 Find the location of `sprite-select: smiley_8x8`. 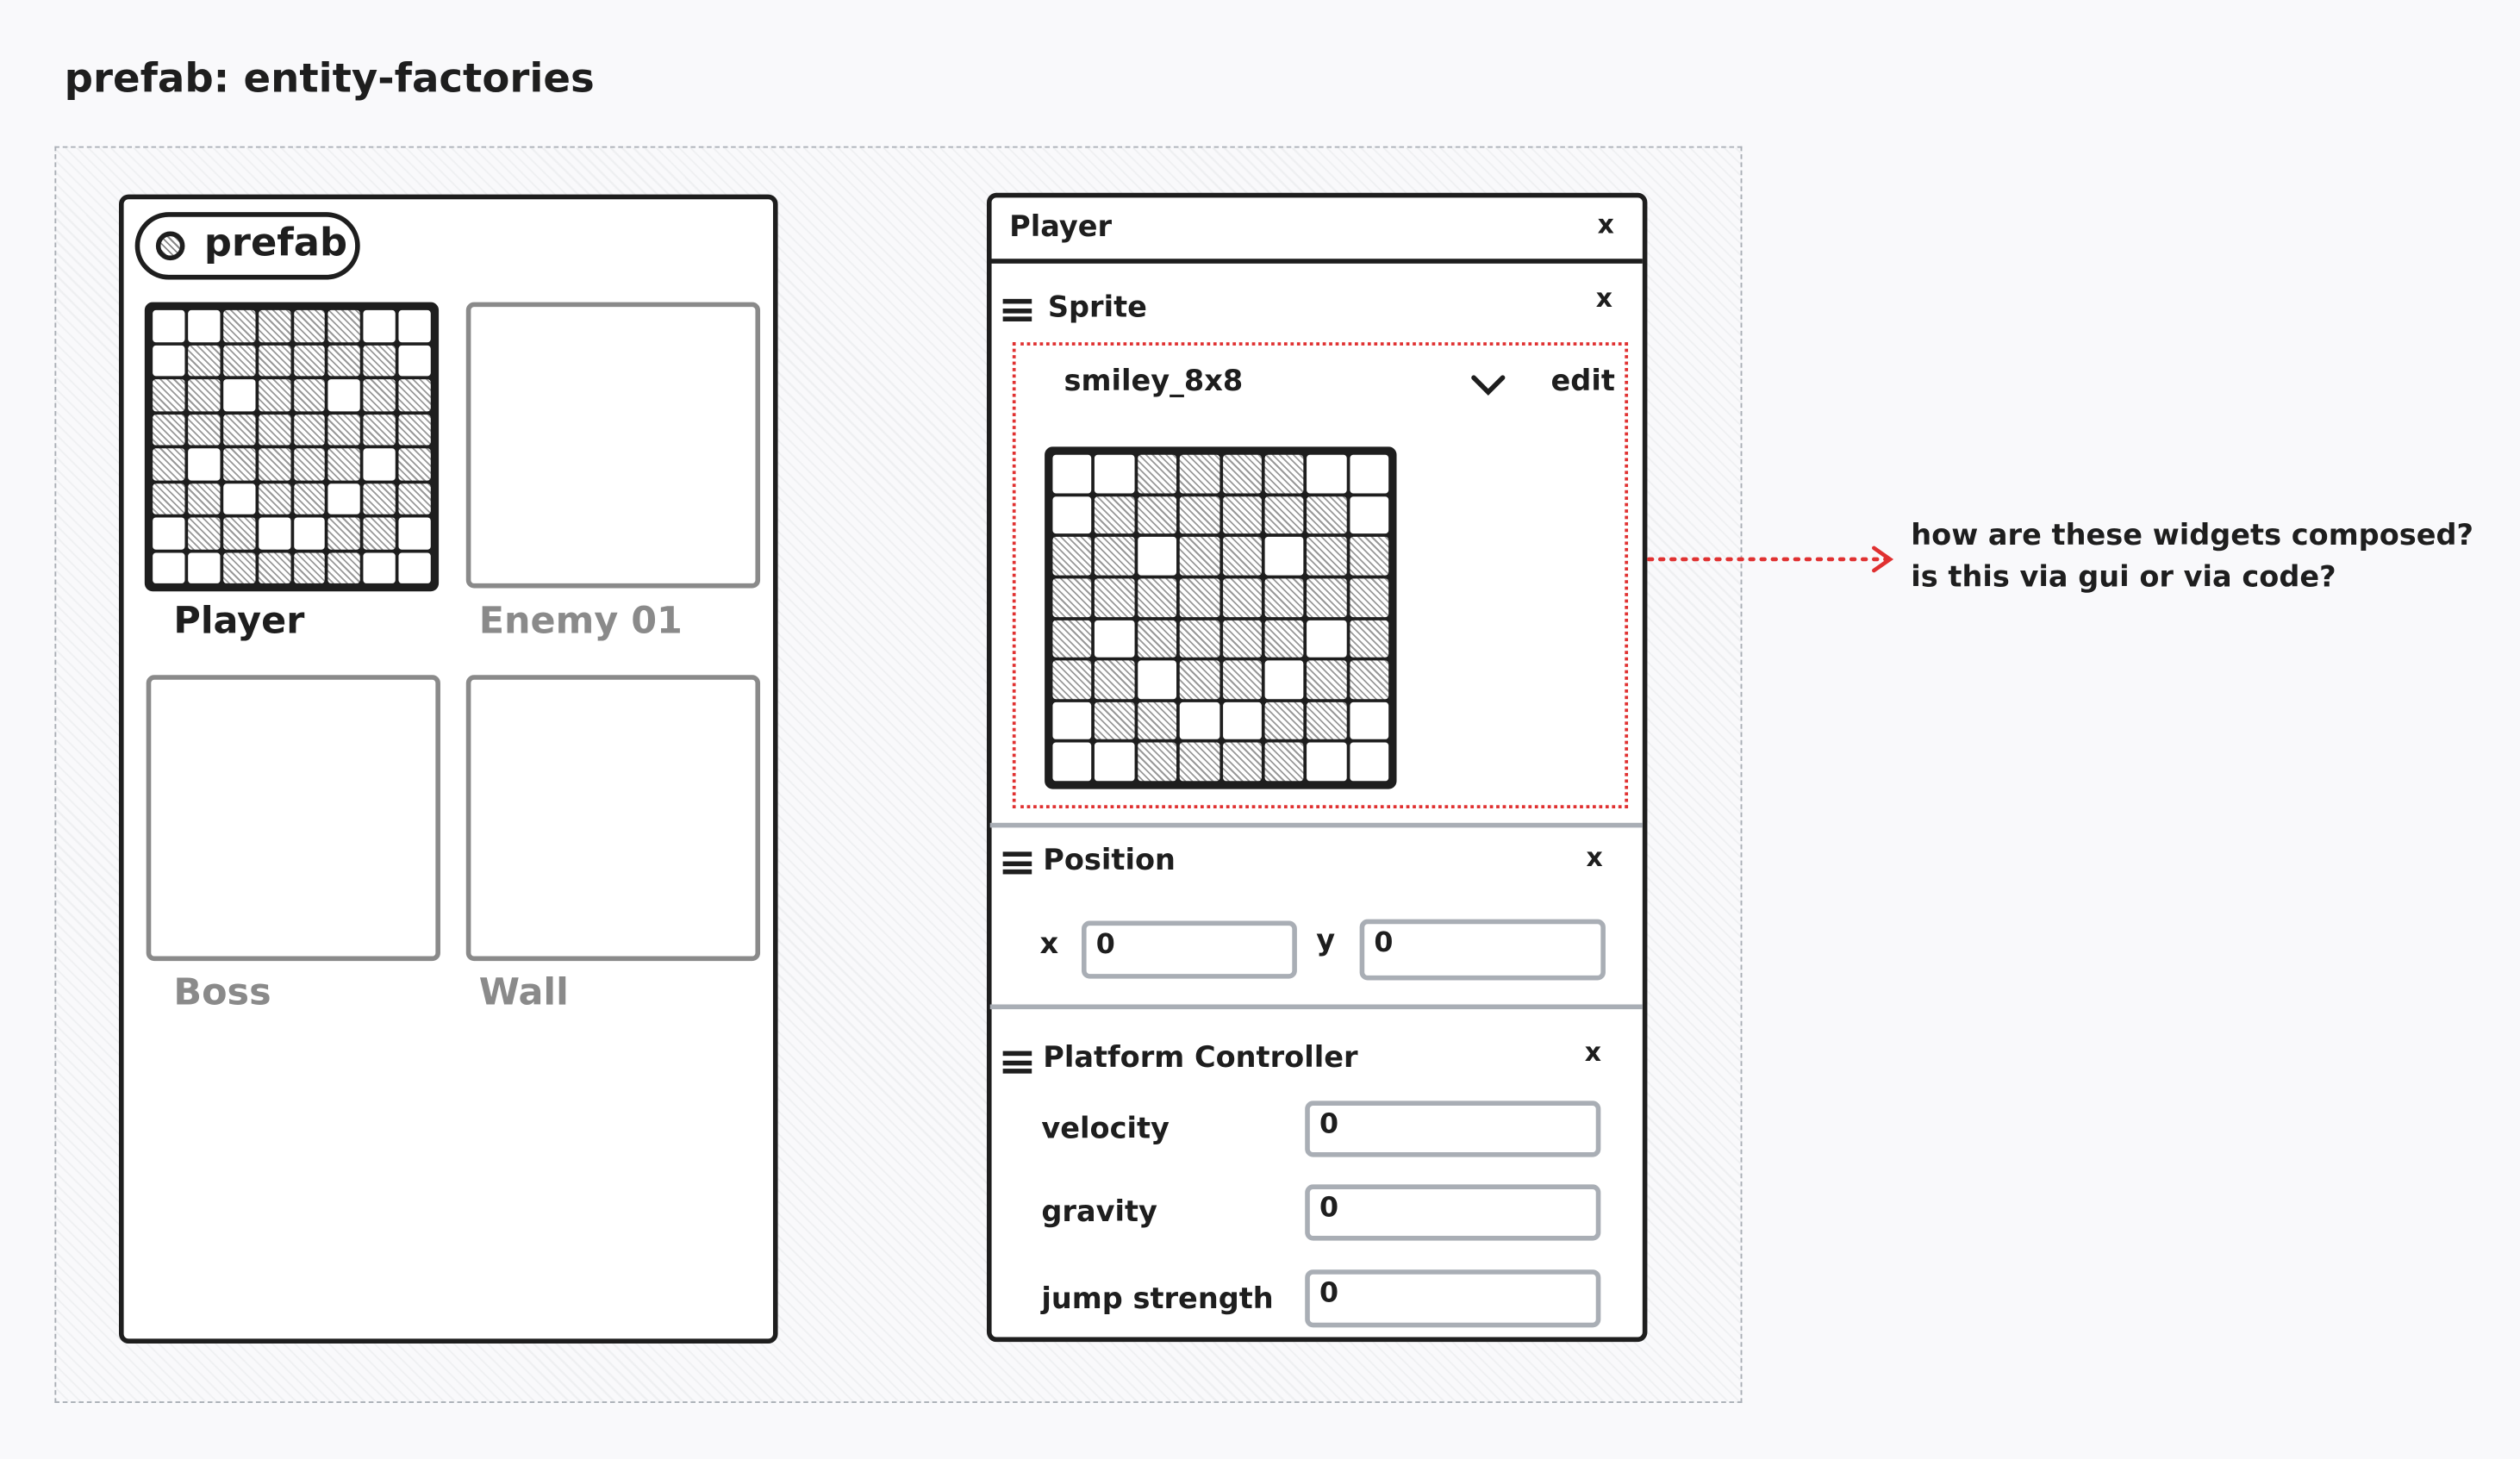

sprite-select: smiley_8x8 is located at coordinates (1154, 382).